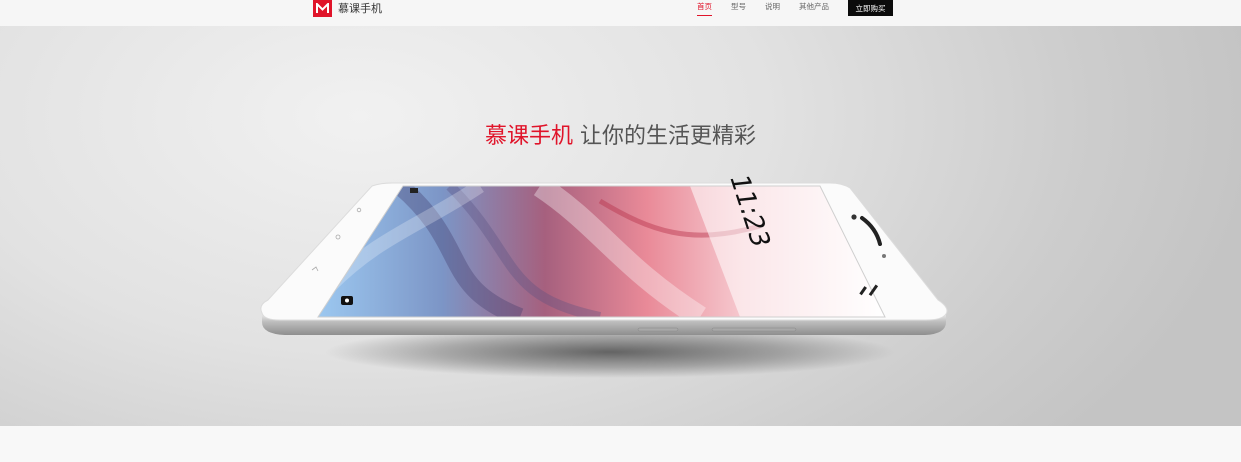 Image resolution: width=1241 pixels, height=462 pixels. I want to click on nav-item-home: 首页, so click(704, 9).